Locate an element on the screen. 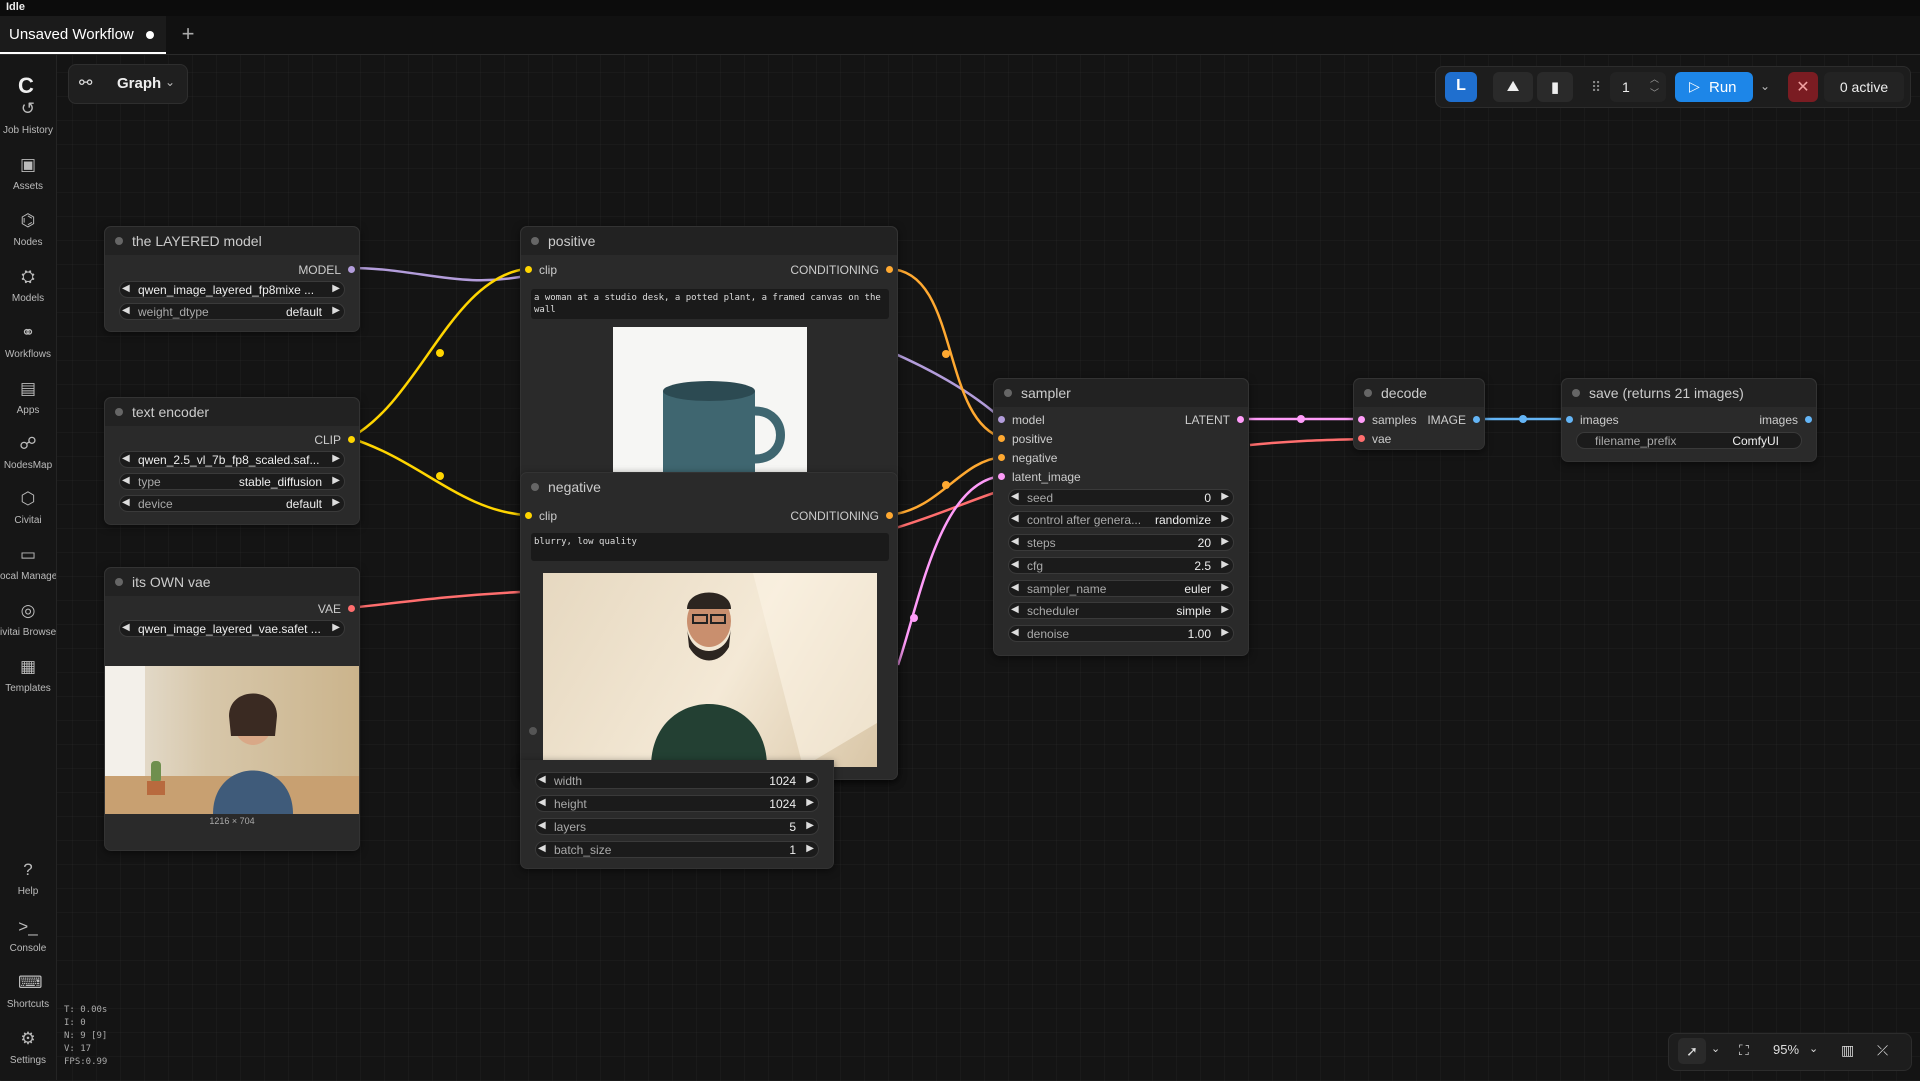  scheduler-combo: ◀ scheduler simple ▶ is located at coordinates (1121, 610).